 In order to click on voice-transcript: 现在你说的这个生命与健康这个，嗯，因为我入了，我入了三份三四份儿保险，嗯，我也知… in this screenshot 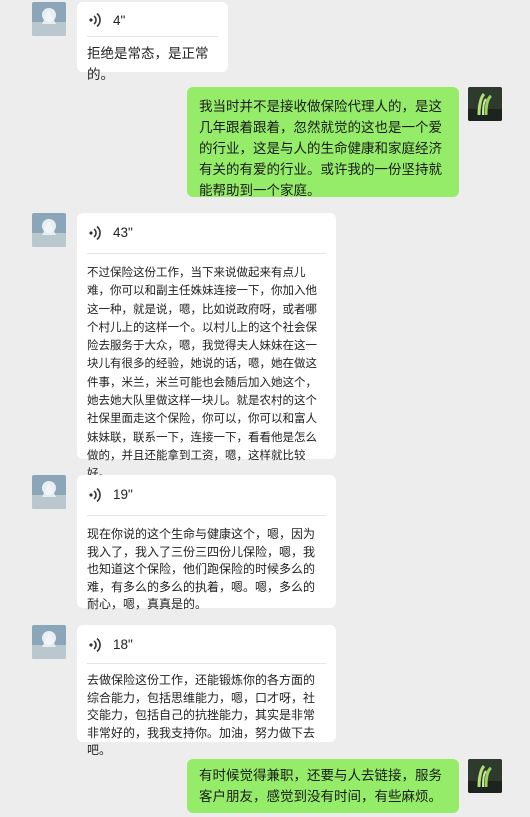, I will do `click(201, 569)`.